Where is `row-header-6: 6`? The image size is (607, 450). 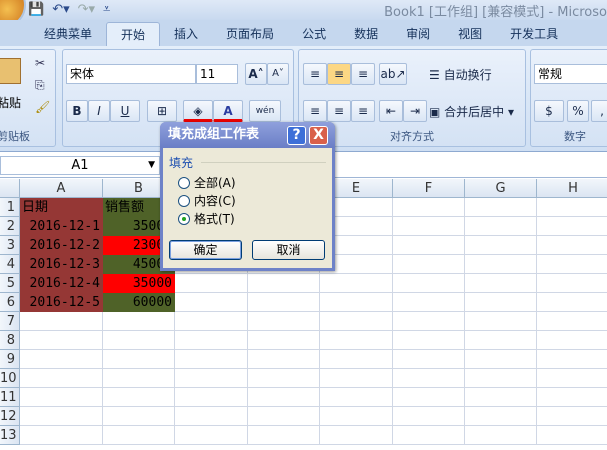
row-header-6: 6 is located at coordinates (10, 302).